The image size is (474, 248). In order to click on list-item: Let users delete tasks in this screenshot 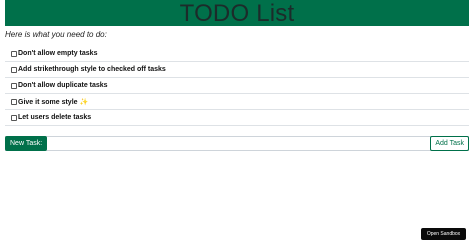, I will do `click(237, 118)`.